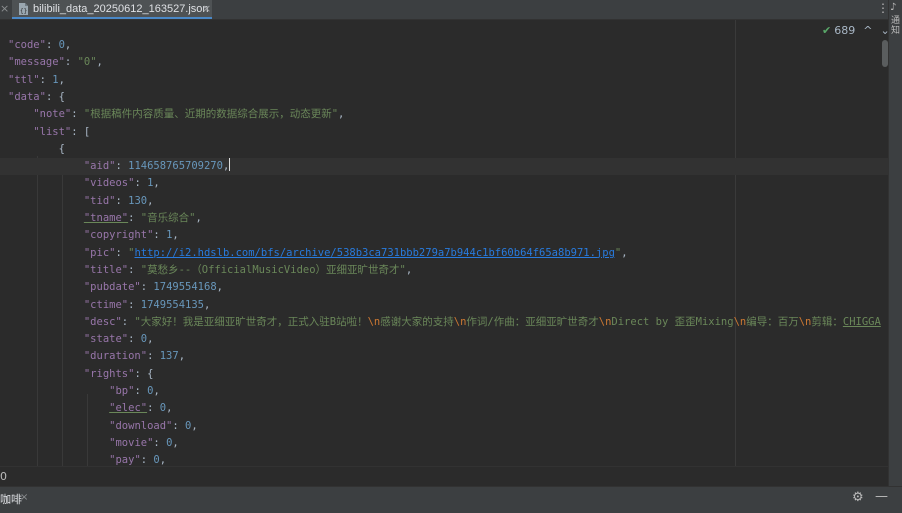 The image size is (902, 513). I want to click on code-token: "音乐综合", so click(168, 218).